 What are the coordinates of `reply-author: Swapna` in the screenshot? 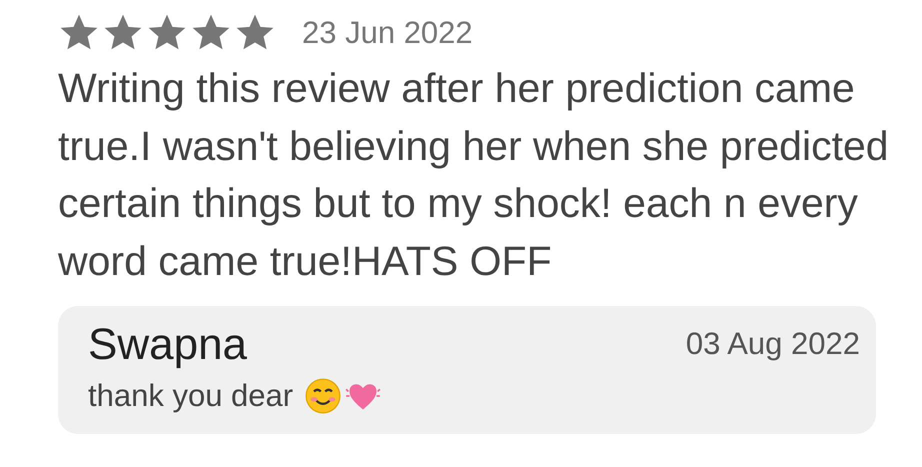 It's located at (168, 345).